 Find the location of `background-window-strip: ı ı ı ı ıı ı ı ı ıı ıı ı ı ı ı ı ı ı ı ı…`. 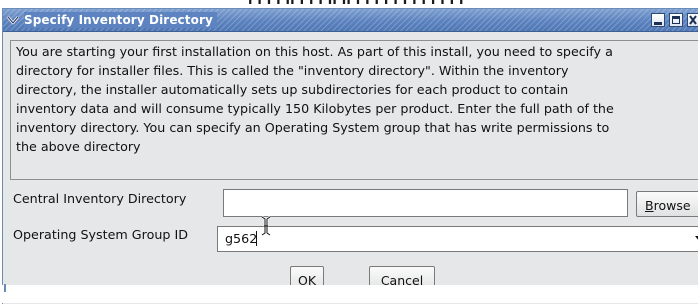

background-window-strip: ı ı ı ı ıı ı ı ı ıı ıı ı ı ı ı ı ı ı ı ı… is located at coordinates (349, 4).